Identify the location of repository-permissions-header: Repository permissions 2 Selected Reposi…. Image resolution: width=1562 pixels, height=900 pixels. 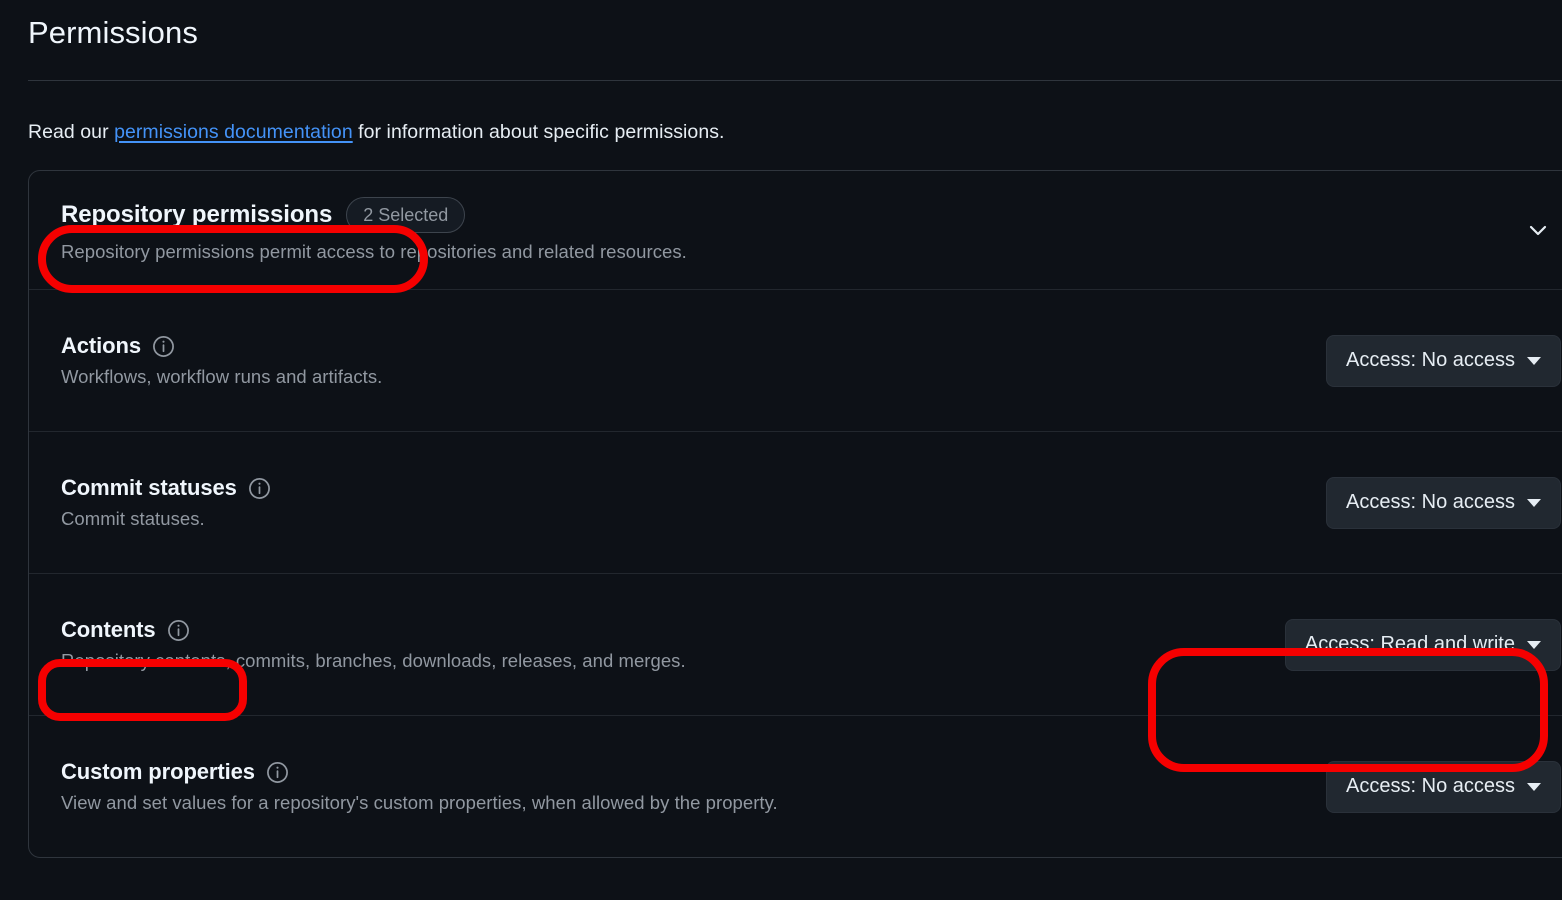
(795, 230).